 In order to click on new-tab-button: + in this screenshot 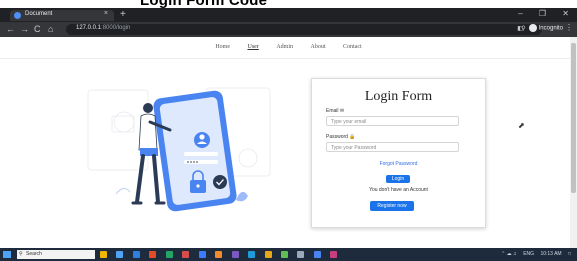, I will do `click(123, 14)`.